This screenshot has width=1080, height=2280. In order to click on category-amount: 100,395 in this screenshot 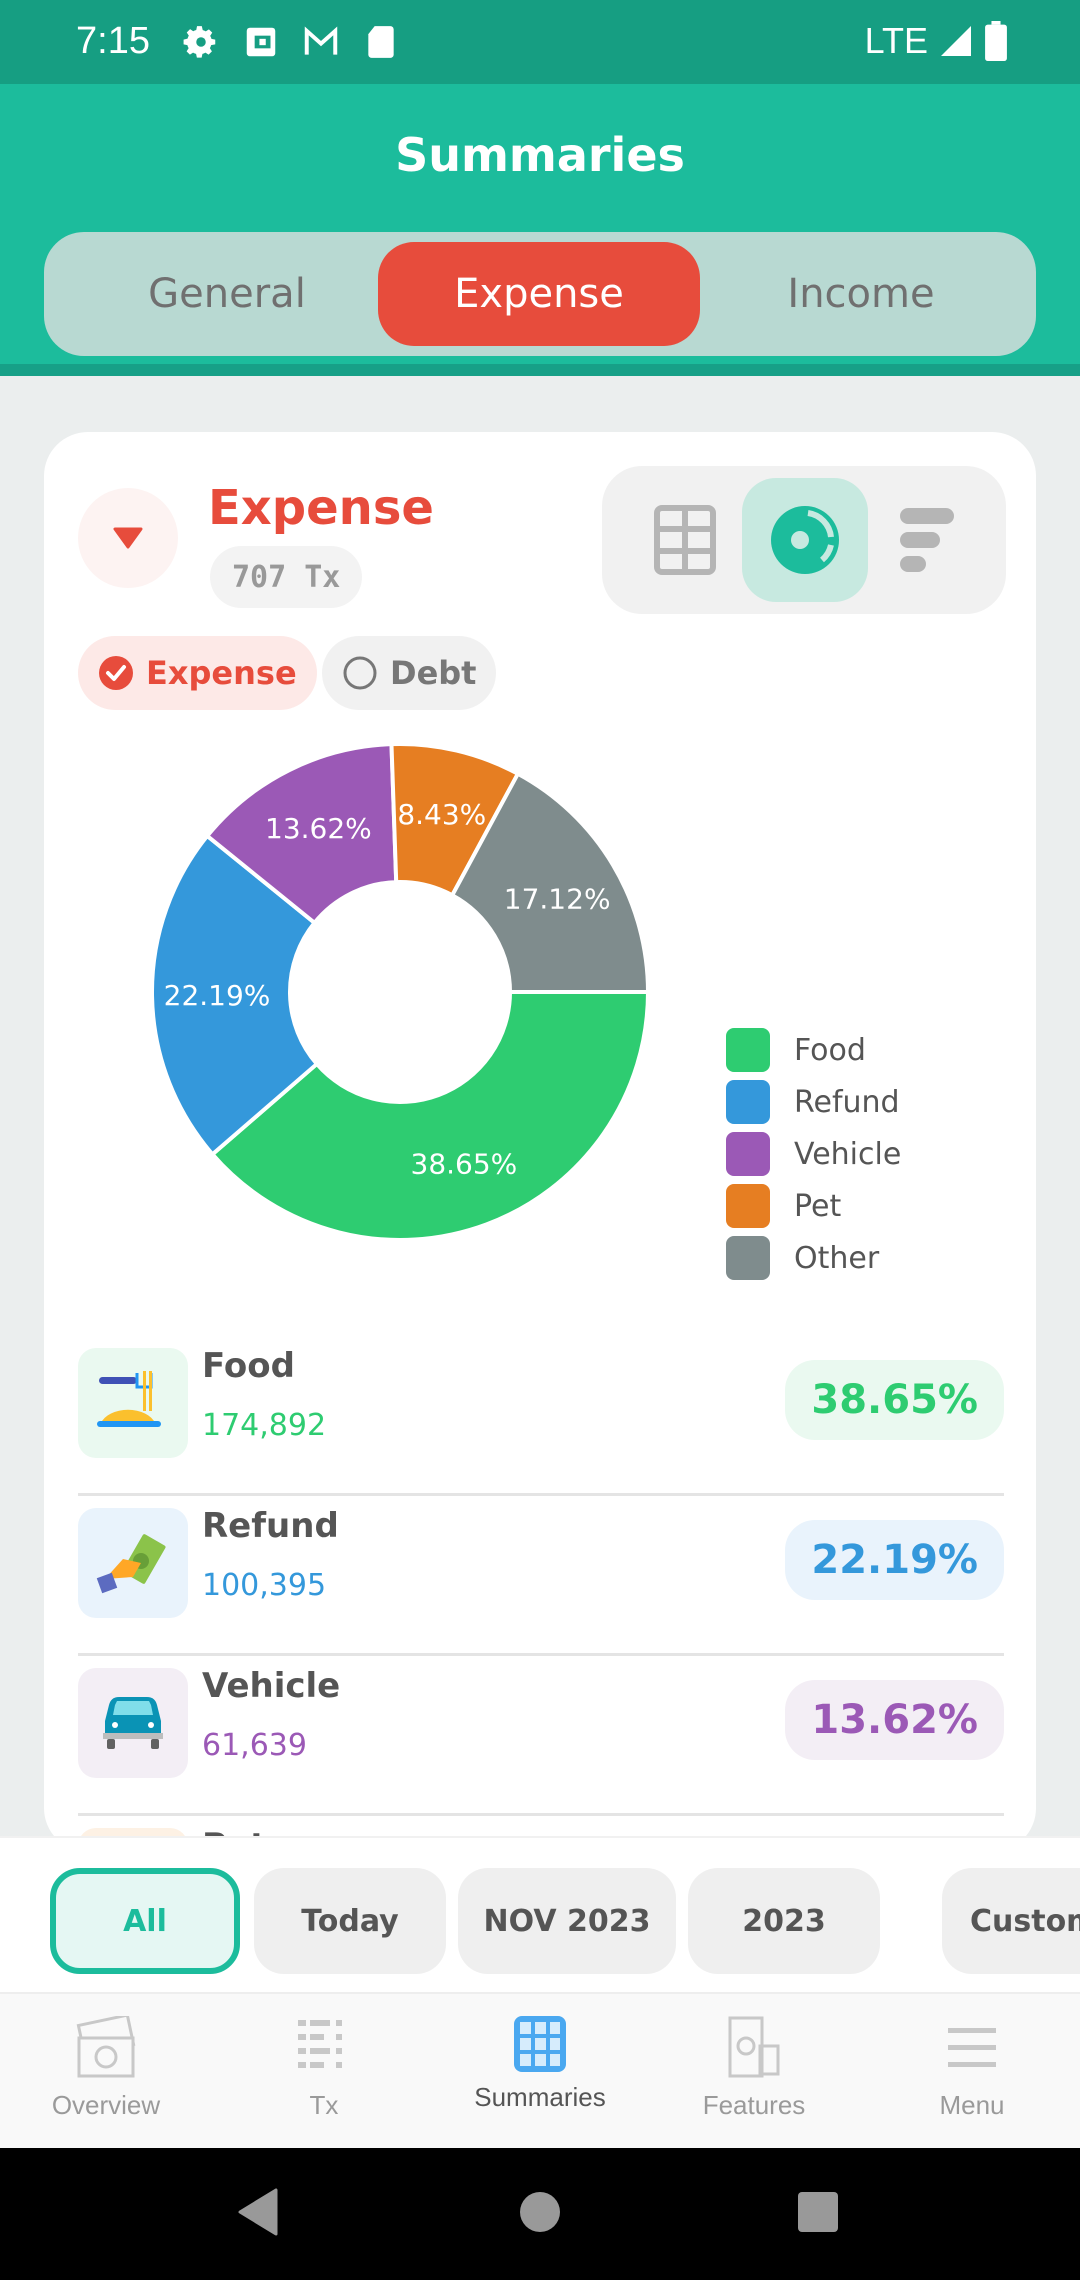, I will do `click(264, 1585)`.